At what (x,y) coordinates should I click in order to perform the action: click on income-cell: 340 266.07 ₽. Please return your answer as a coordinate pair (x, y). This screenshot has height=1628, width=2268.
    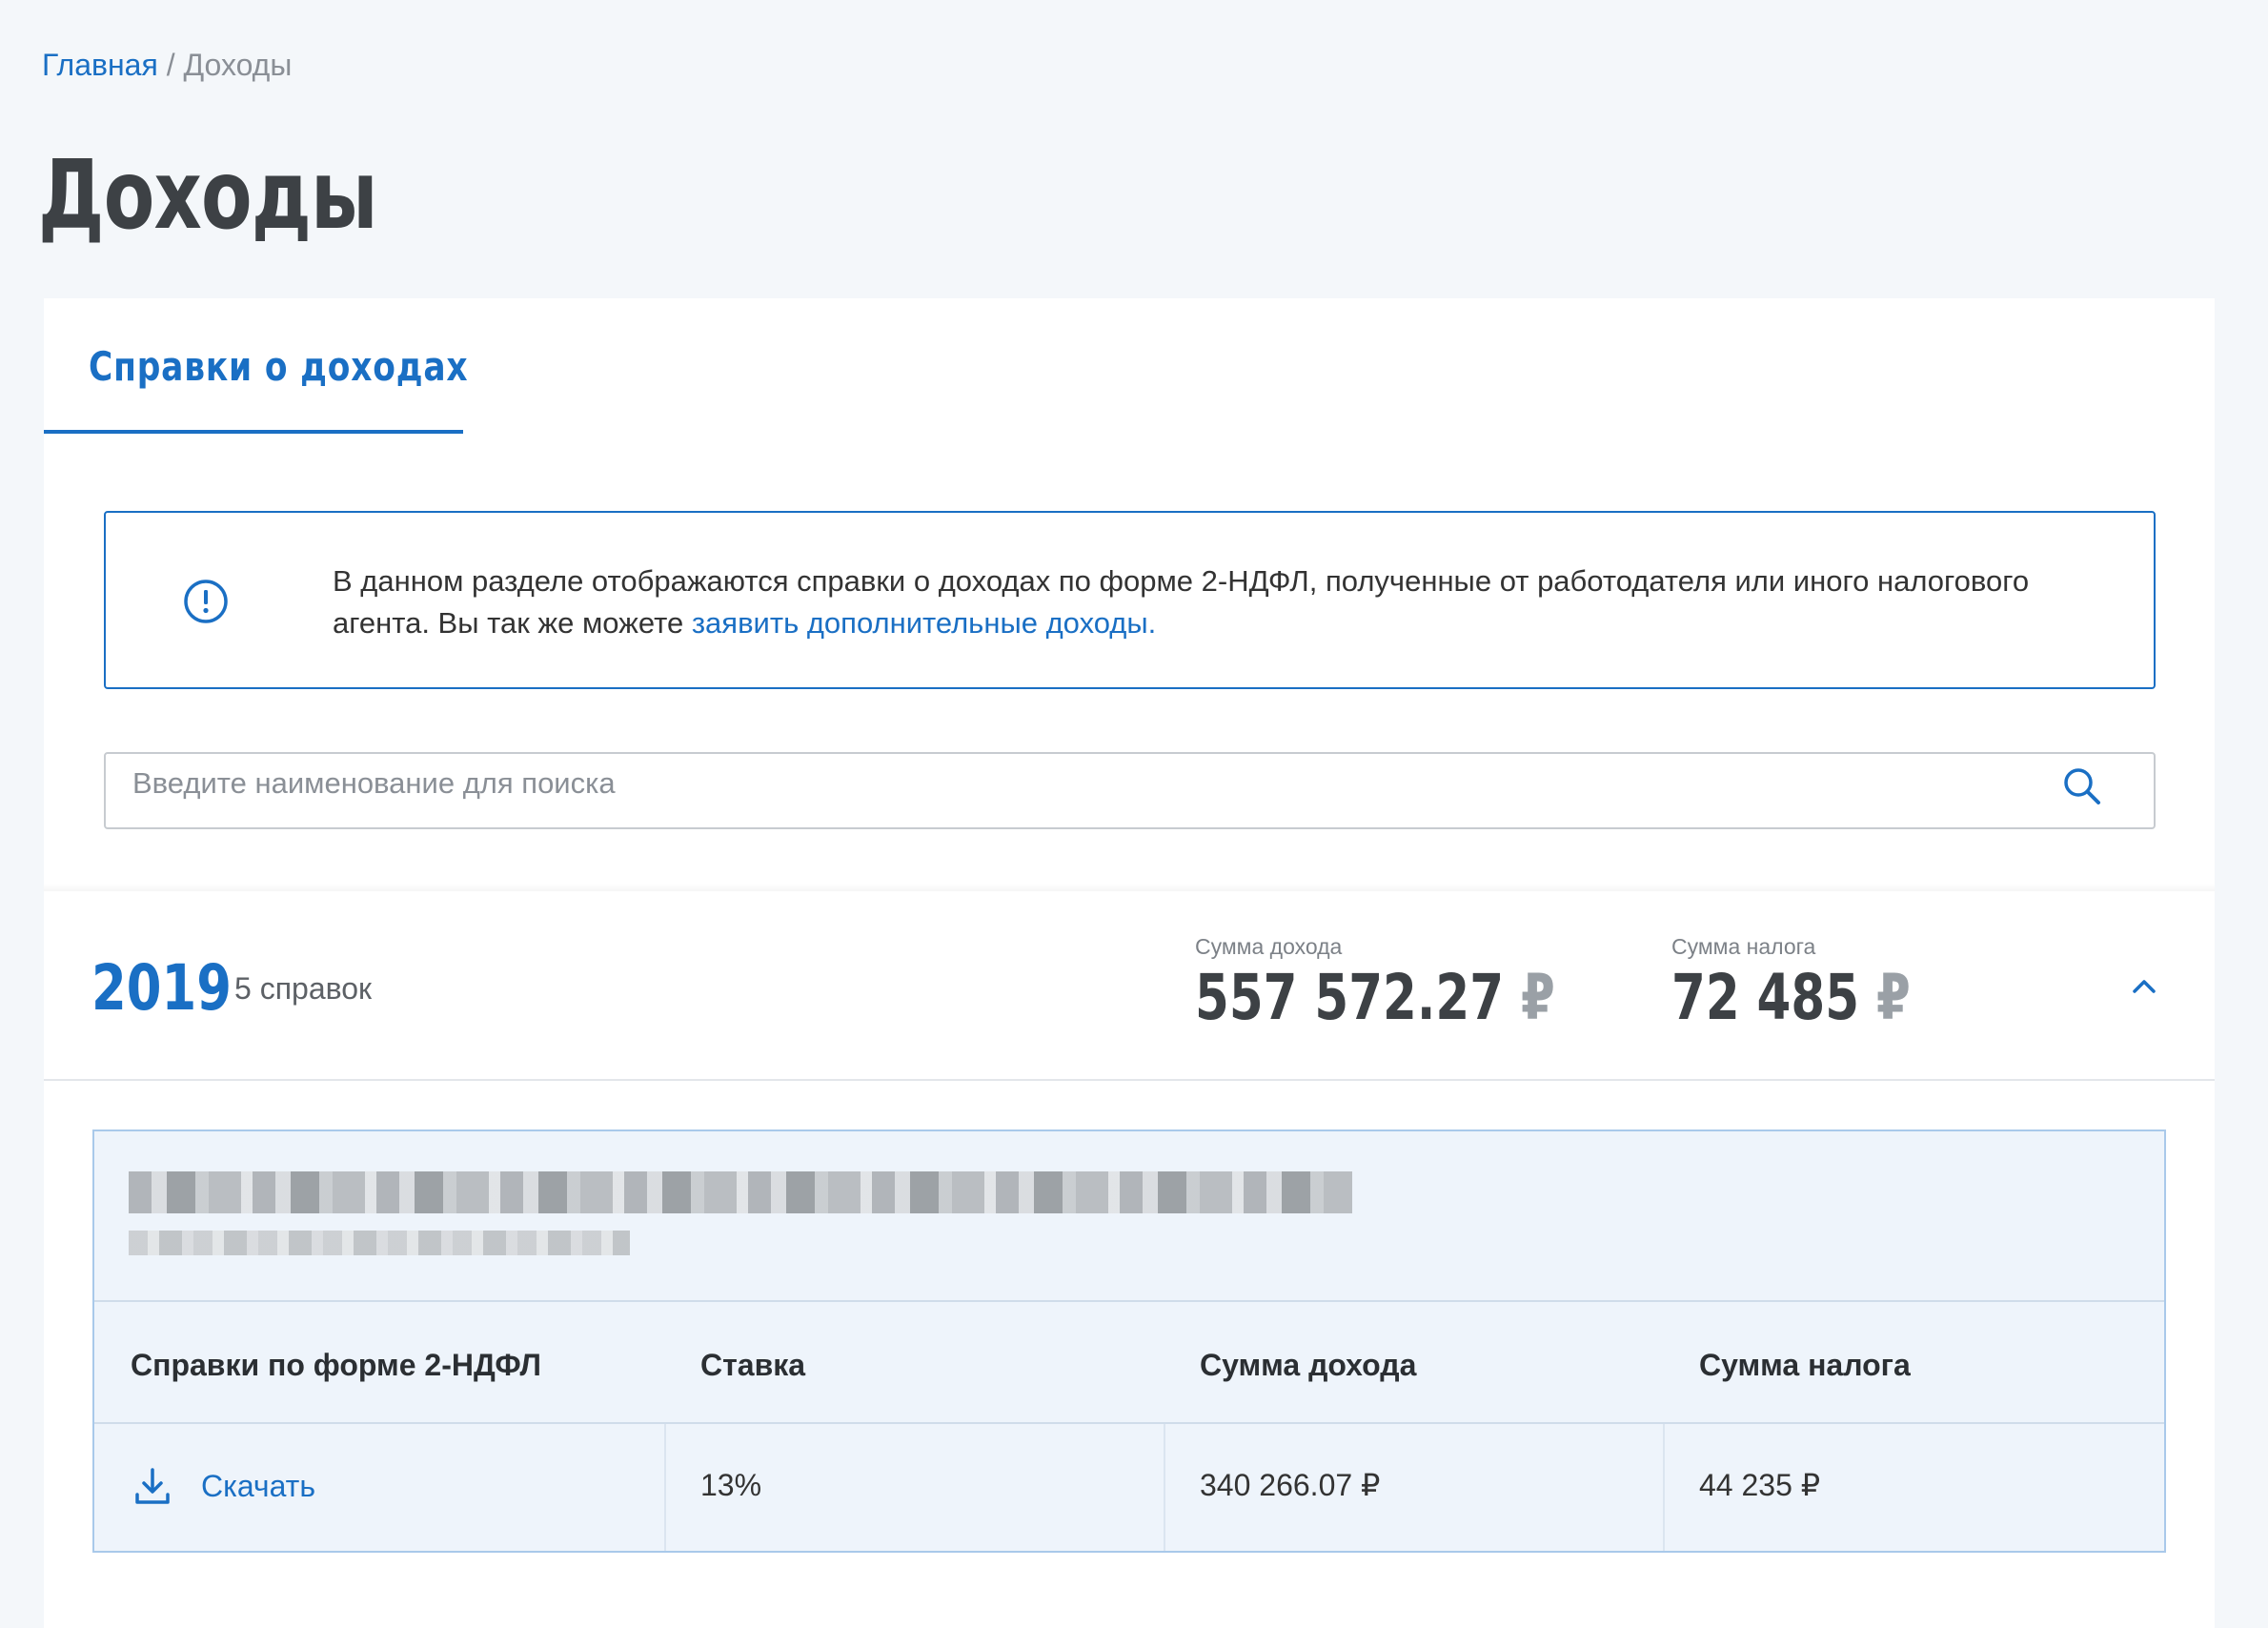
    Looking at the image, I should click on (1290, 1485).